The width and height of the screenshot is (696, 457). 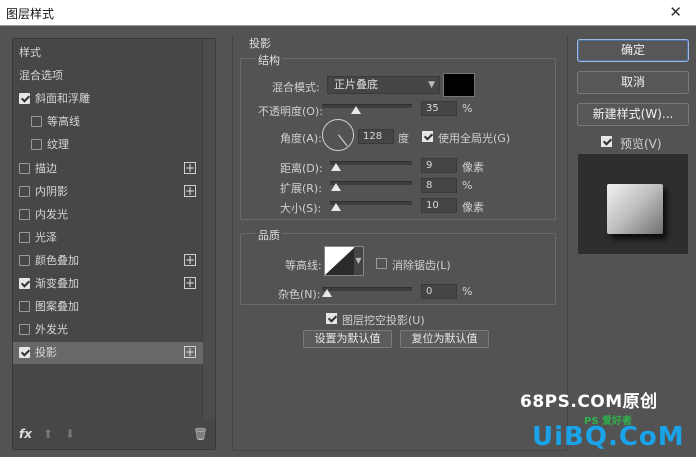 What do you see at coordinates (57, 260) in the screenshot?
I see `style-list-label: 颜色叠加` at bounding box center [57, 260].